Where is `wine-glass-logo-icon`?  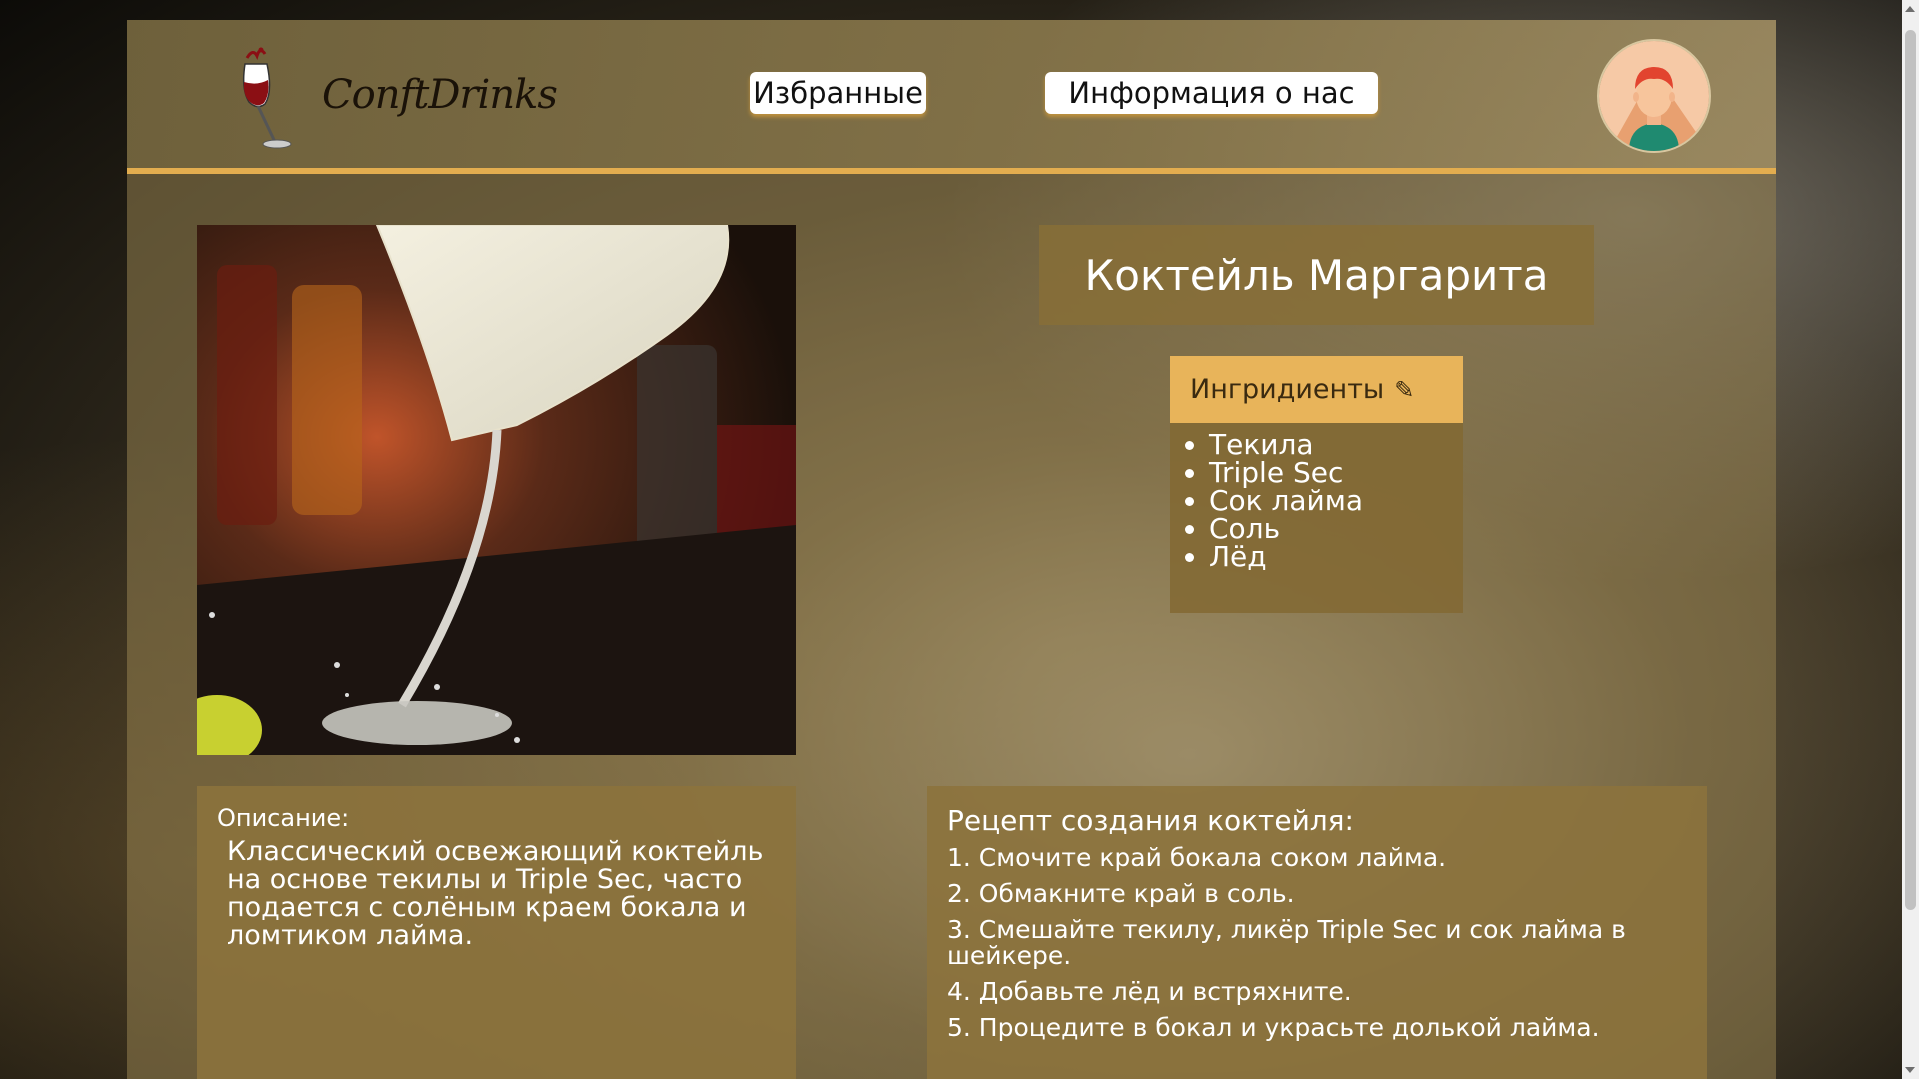 wine-glass-logo-icon is located at coordinates (262, 98).